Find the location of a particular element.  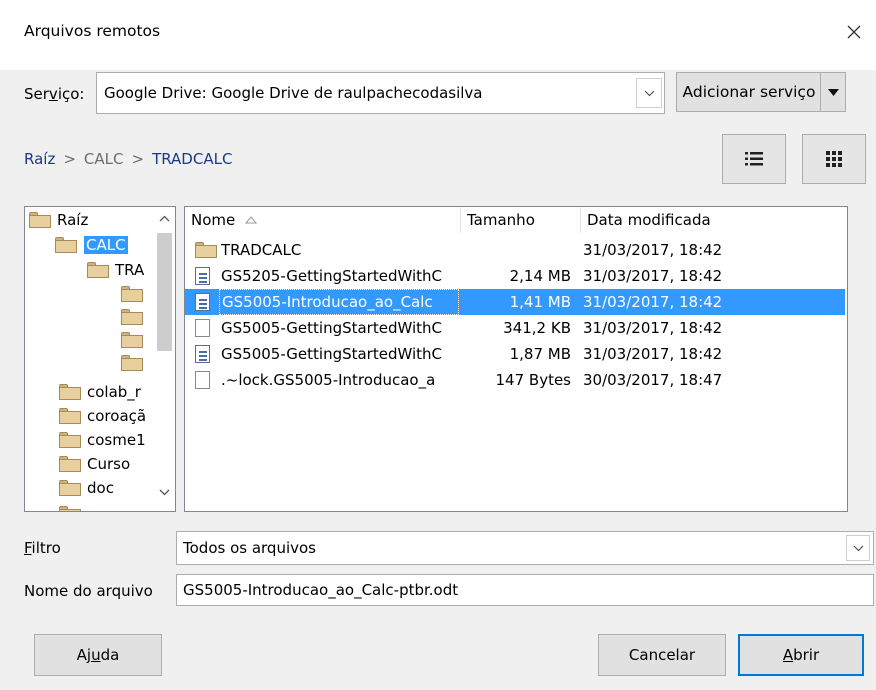

filter-select-value: Todos os arquivos is located at coordinates (249, 548).